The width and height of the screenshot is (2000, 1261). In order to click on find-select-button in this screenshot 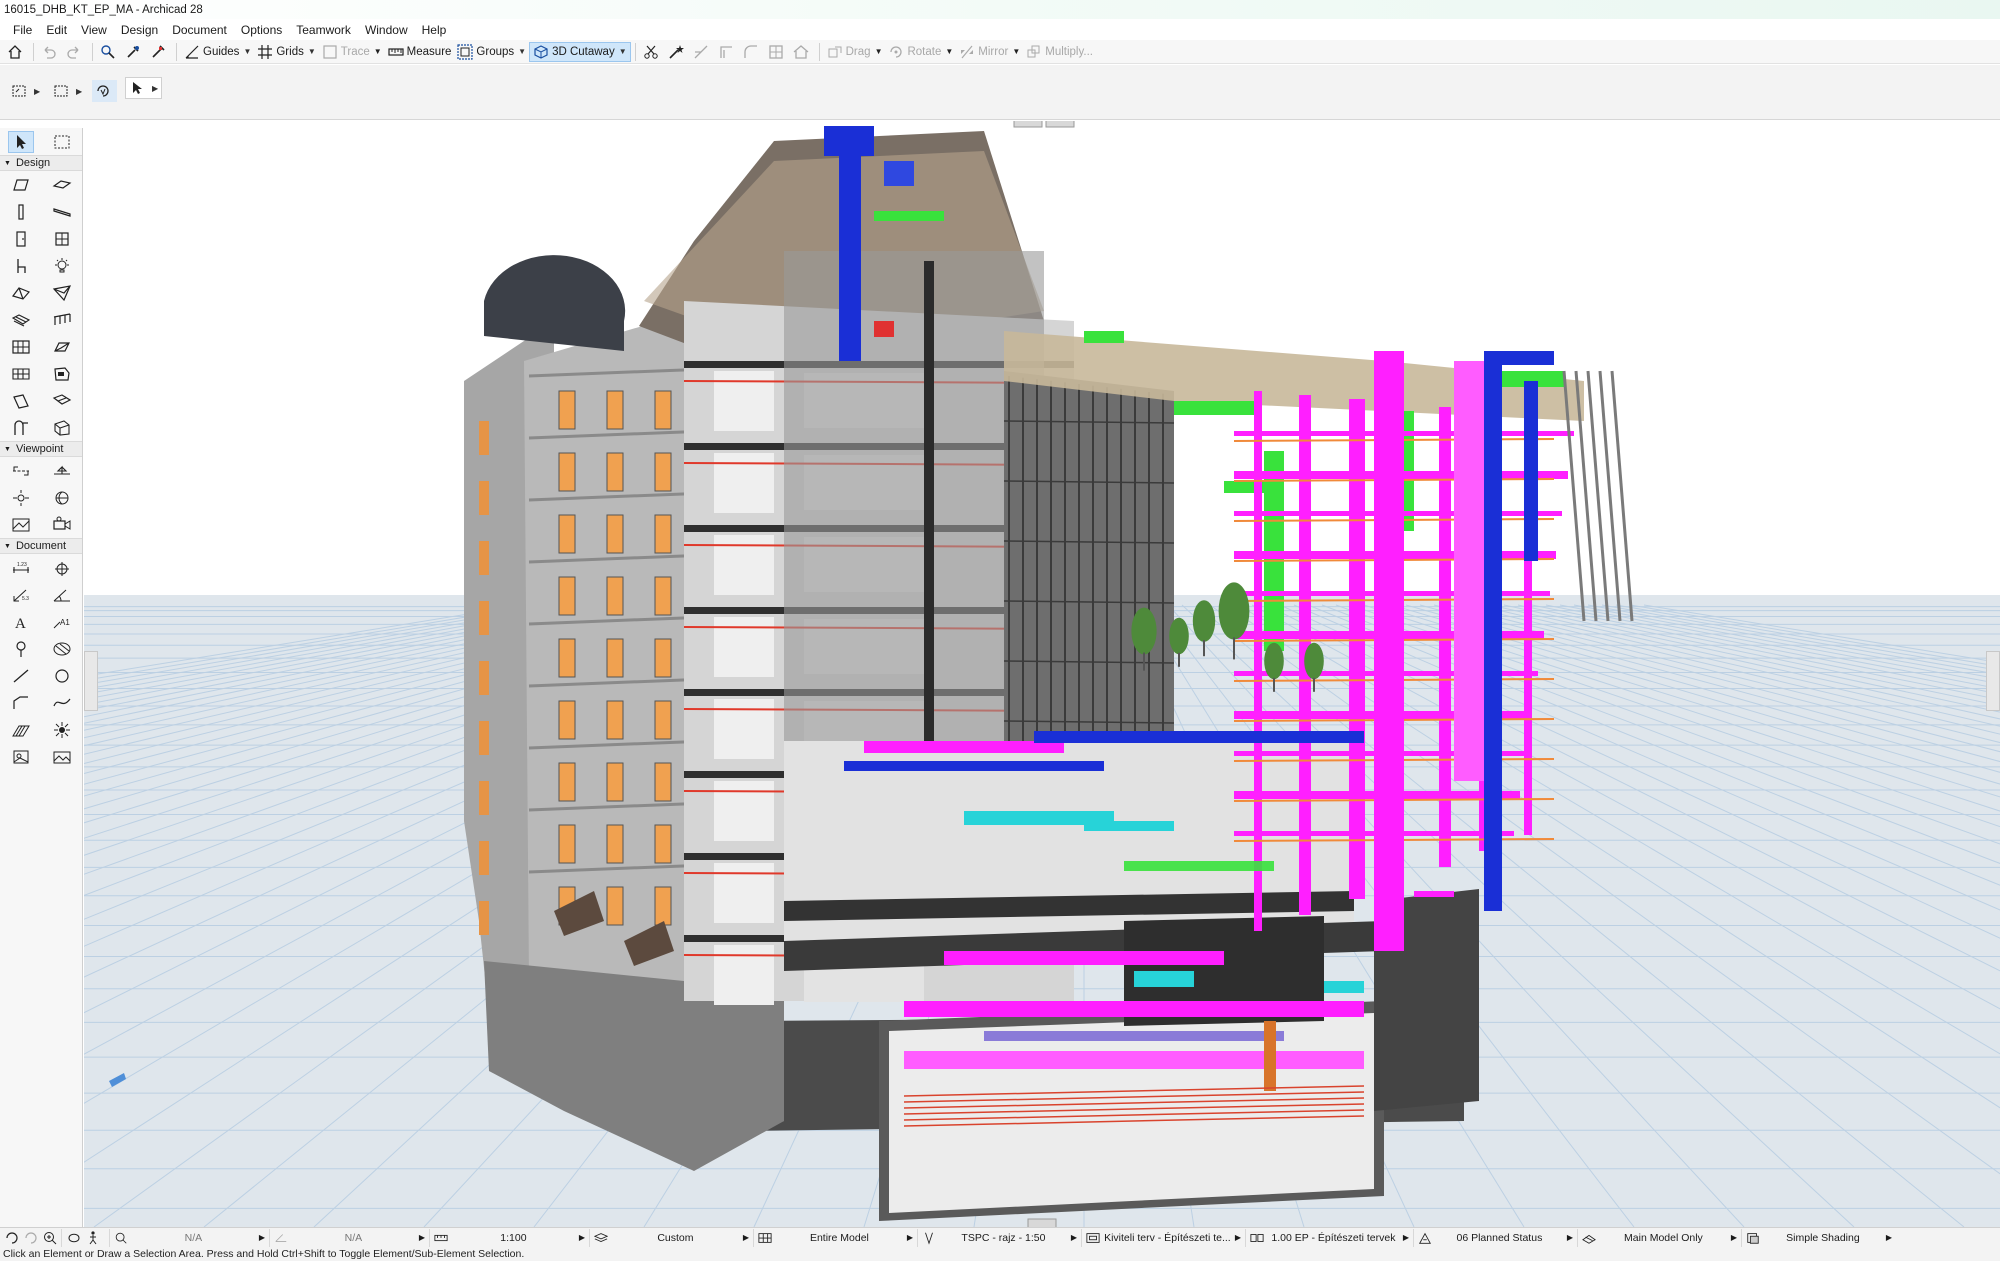, I will do `click(109, 52)`.